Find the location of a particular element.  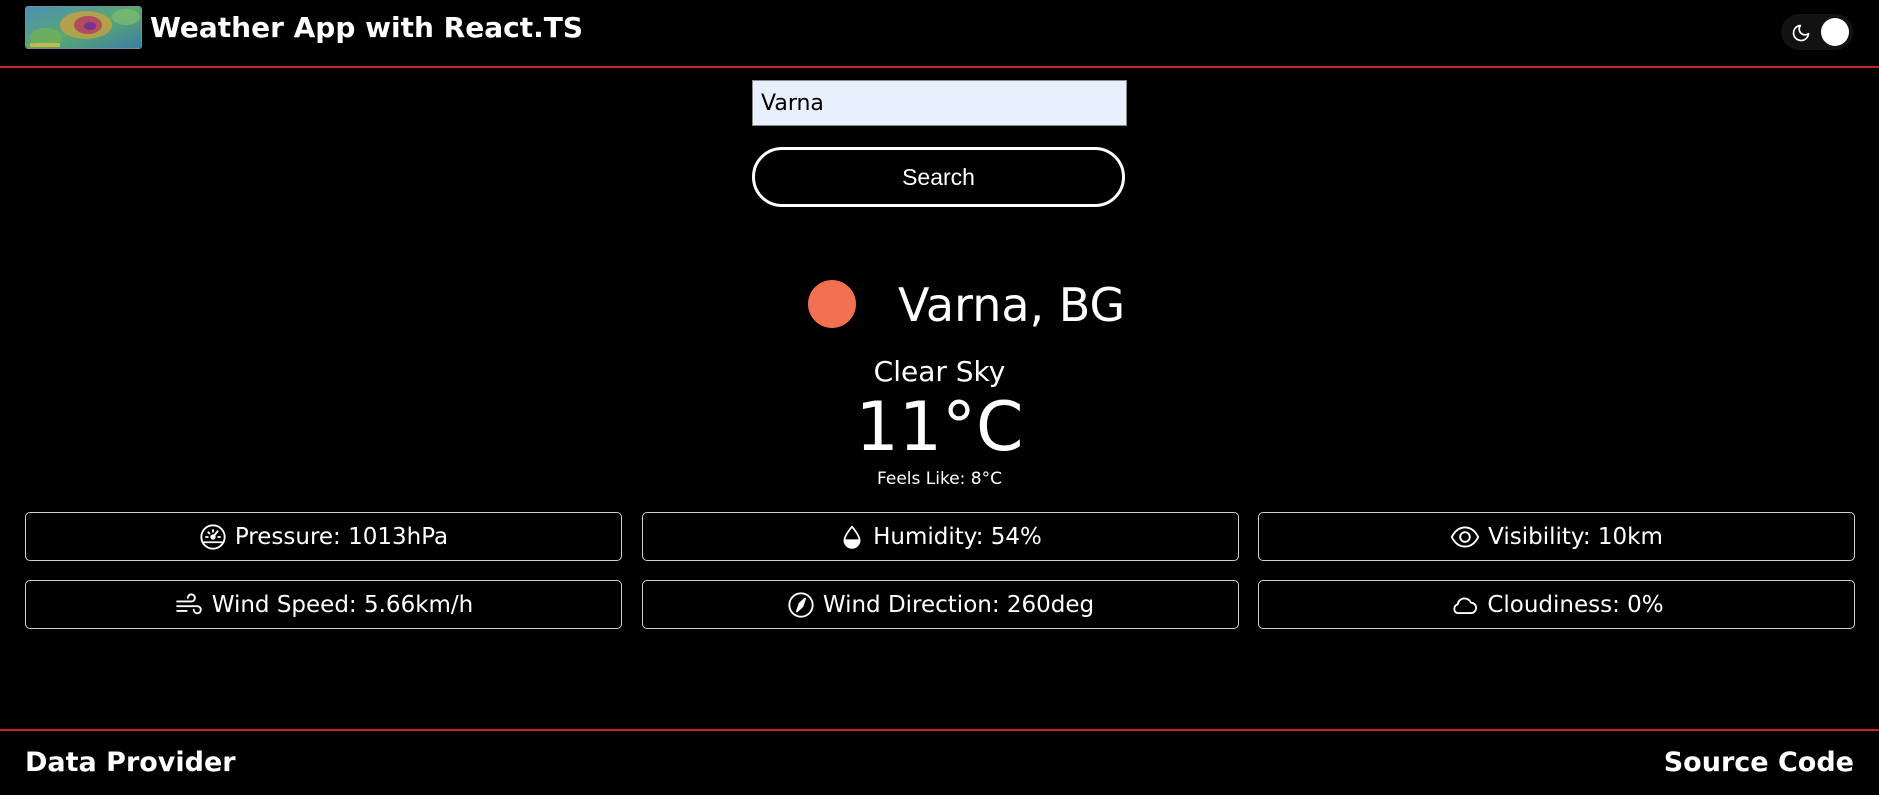

search-input is located at coordinates (939, 103).